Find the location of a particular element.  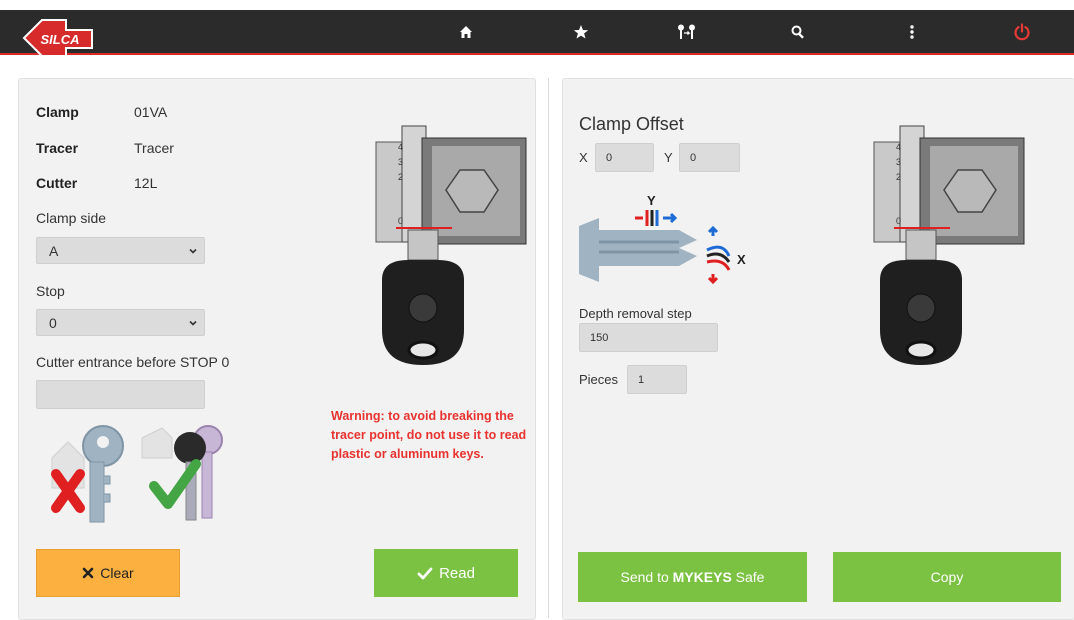

read-button-label: Read is located at coordinates (457, 573).